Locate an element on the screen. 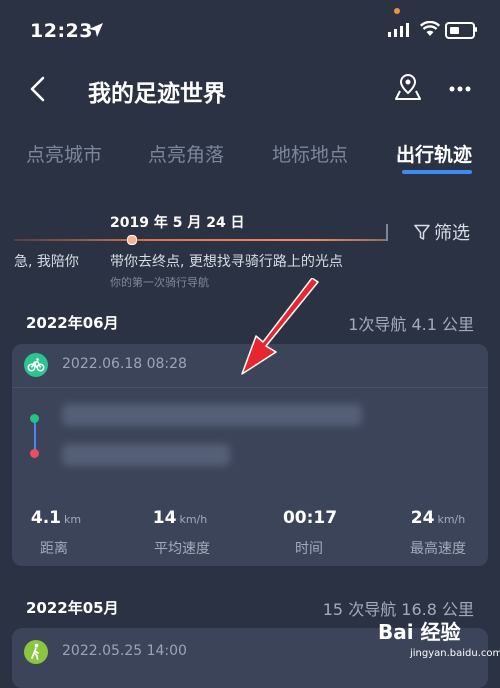 Image resolution: width=500 pixels, height=688 pixels. filter-button: 筛选 is located at coordinates (442, 232).